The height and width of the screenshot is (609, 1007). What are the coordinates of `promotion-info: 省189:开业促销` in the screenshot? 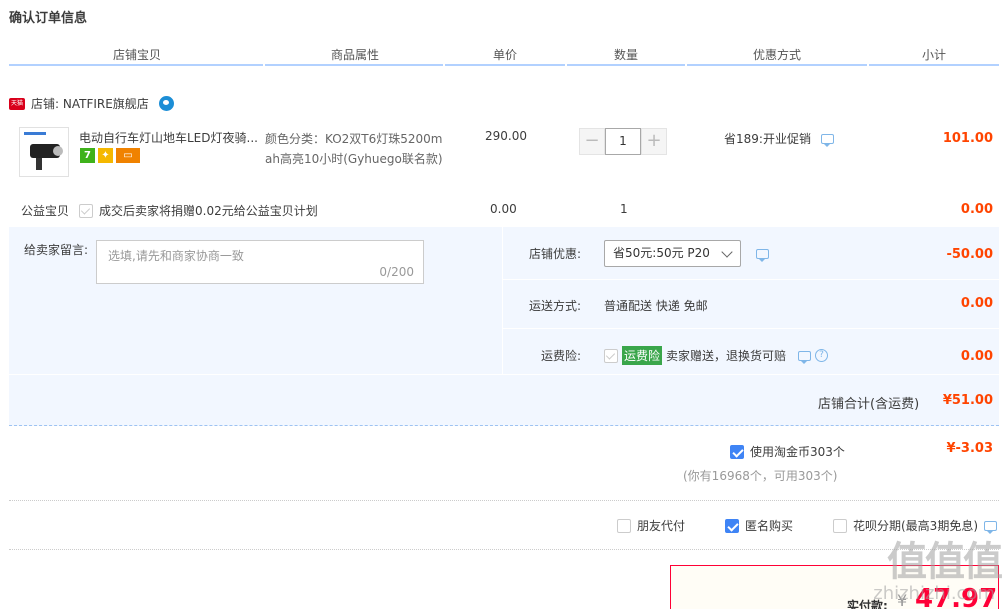 It's located at (779, 138).